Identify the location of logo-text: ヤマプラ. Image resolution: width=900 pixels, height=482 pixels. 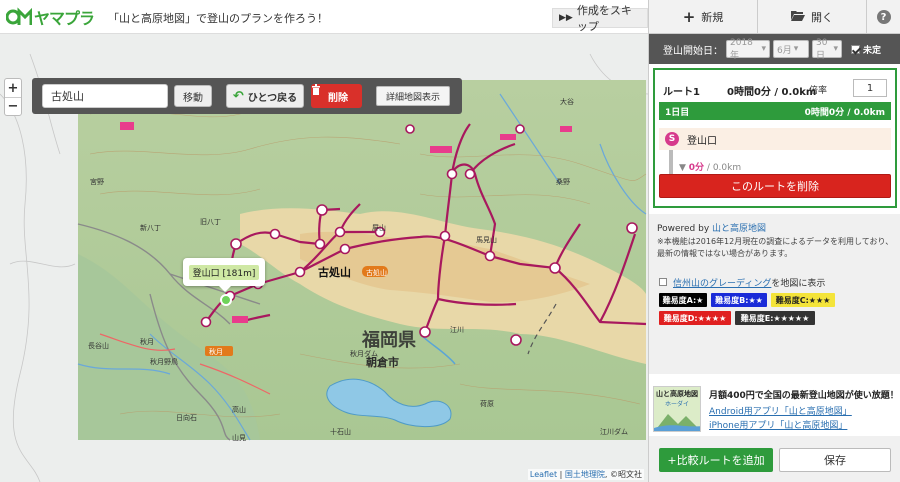
(64, 18).